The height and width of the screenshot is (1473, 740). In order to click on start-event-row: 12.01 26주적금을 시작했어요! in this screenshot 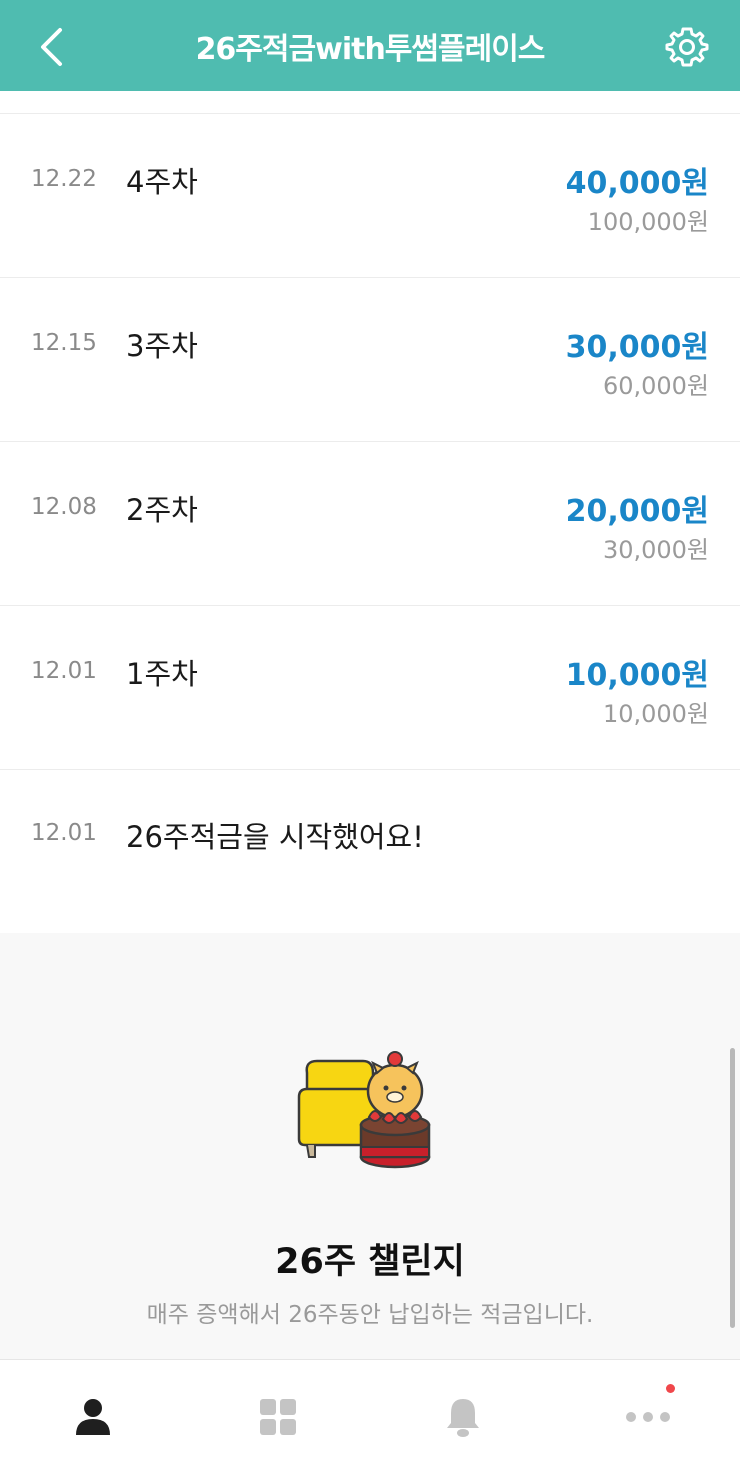, I will do `click(370, 852)`.